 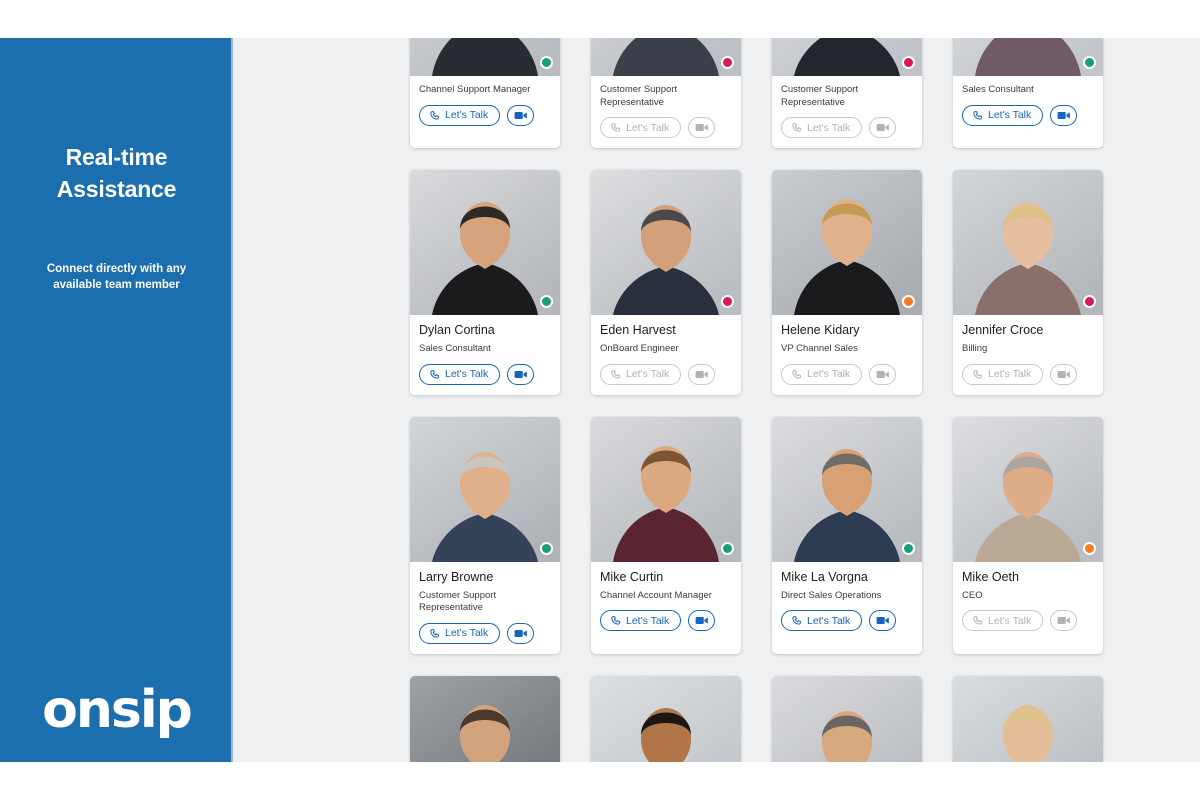 I want to click on agent-card: Mike SteinerLet's Talk, so click(x=485, y=718).